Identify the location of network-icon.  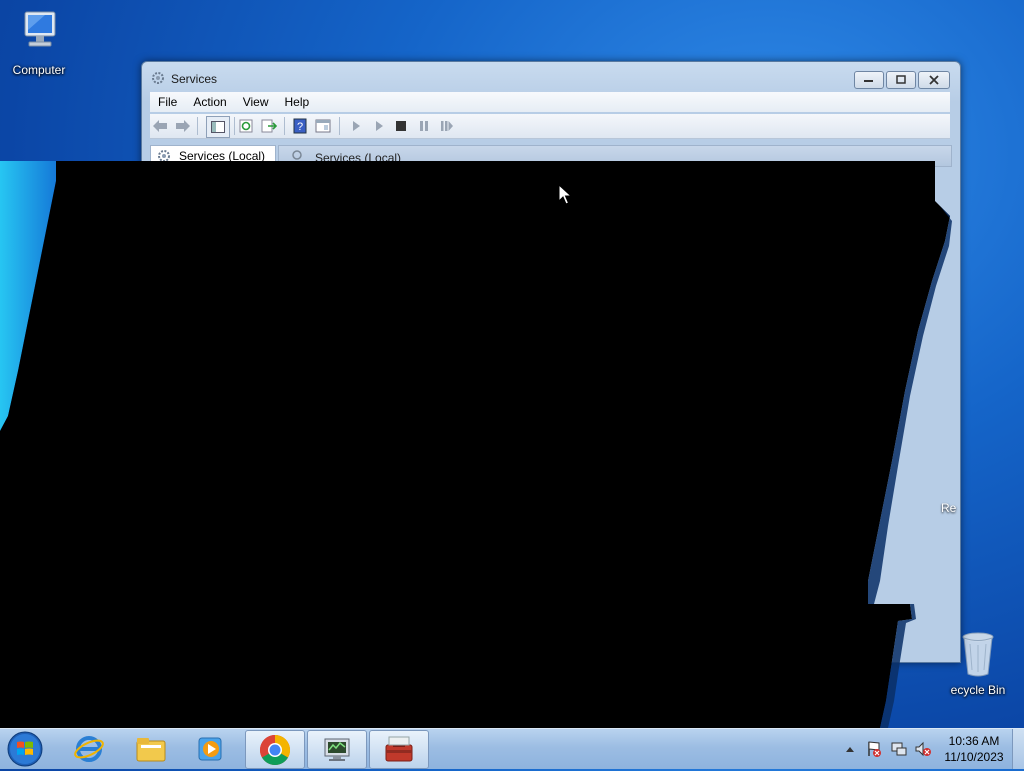
(899, 749).